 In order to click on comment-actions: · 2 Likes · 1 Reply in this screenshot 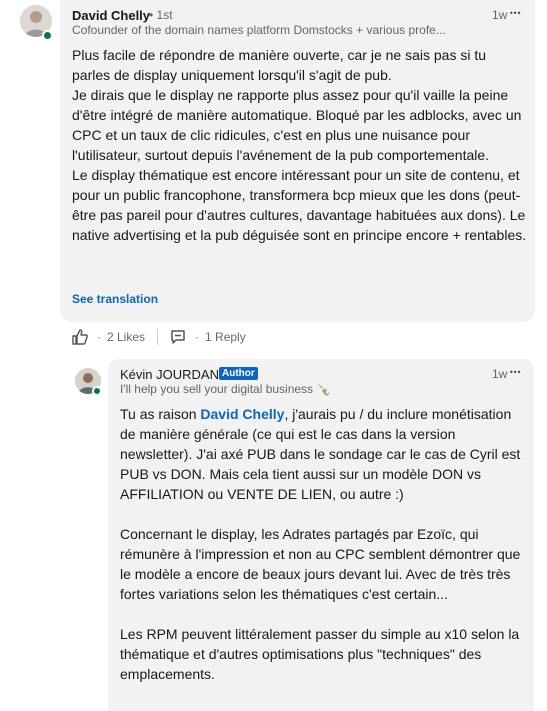, I will do `click(159, 337)`.